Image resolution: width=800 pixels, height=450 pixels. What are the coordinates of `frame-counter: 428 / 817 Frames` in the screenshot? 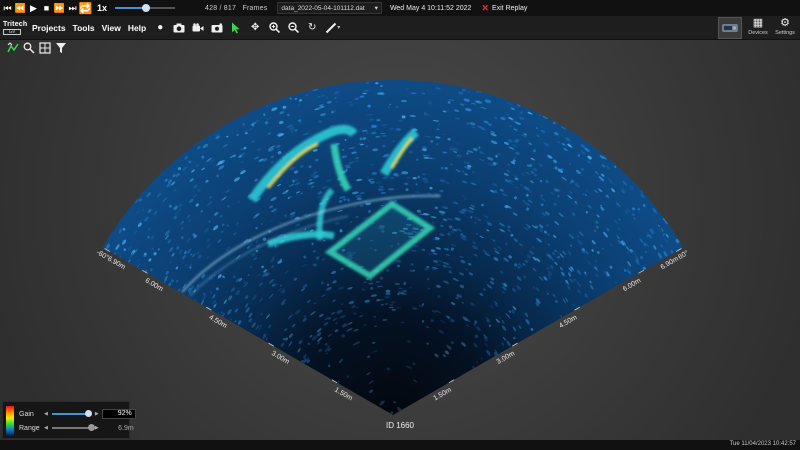 It's located at (236, 8).